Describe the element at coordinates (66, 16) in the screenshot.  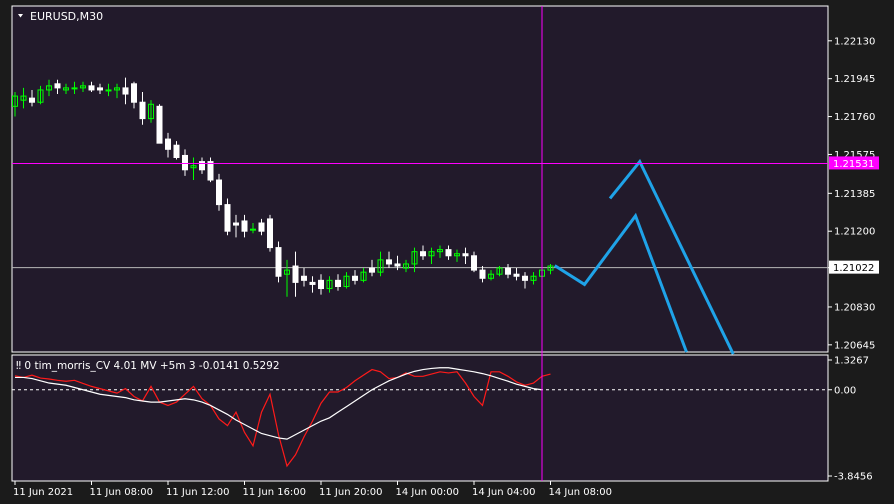
I see `symbol-timeframe-label: EURUSD,M30` at that location.